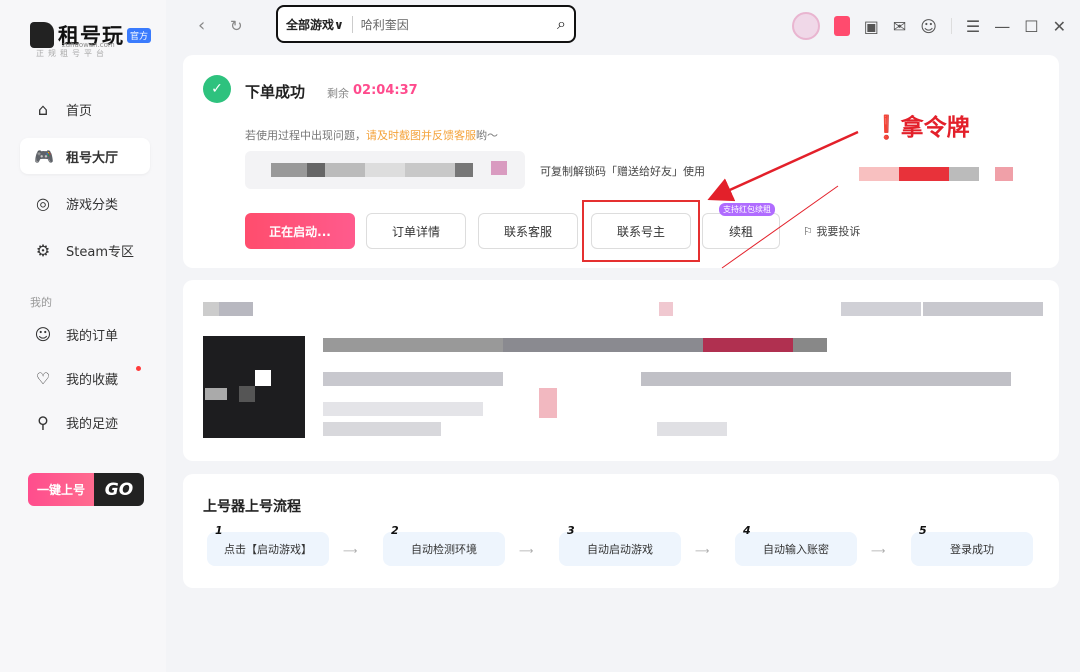 This screenshot has height=672, width=1080. I want to click on sidebar-item-label: 我的足迹, so click(92, 424).